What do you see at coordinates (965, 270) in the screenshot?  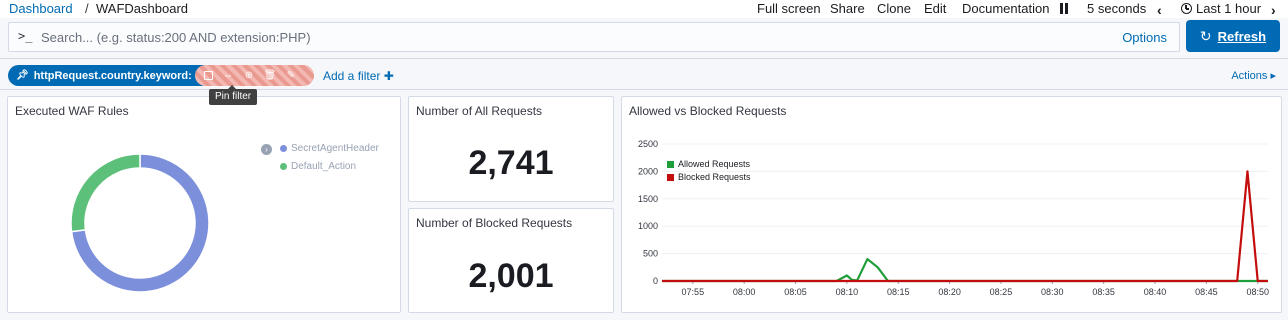 I see `series-line` at bounding box center [965, 270].